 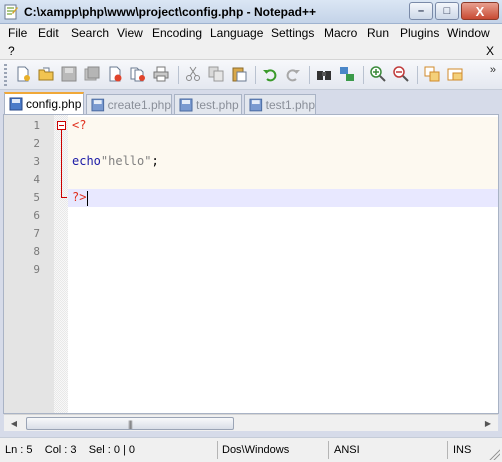 I want to click on menu-plugins: Plugins, so click(x=419, y=33).